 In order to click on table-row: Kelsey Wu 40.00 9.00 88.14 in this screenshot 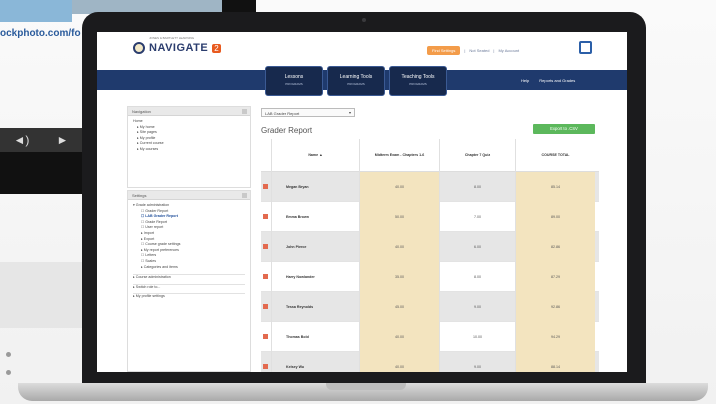, I will do `click(430, 362)`.